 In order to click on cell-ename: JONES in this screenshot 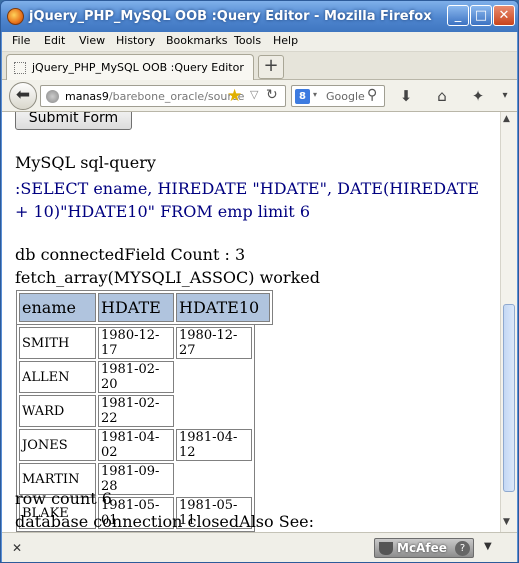, I will do `click(57, 445)`.